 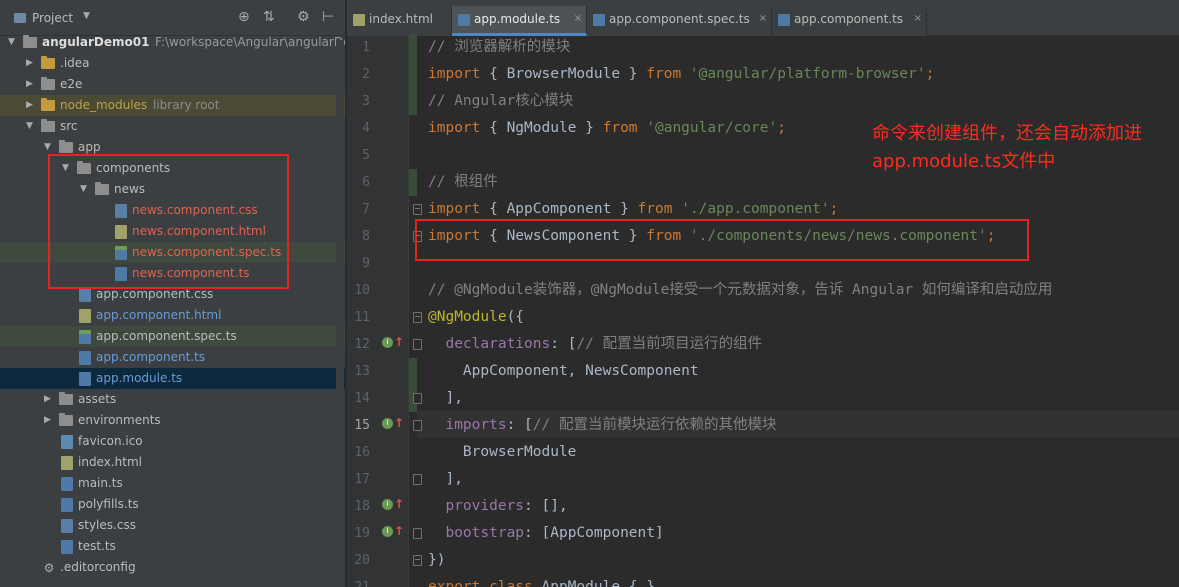 I want to click on line-number: 13, so click(x=362, y=371).